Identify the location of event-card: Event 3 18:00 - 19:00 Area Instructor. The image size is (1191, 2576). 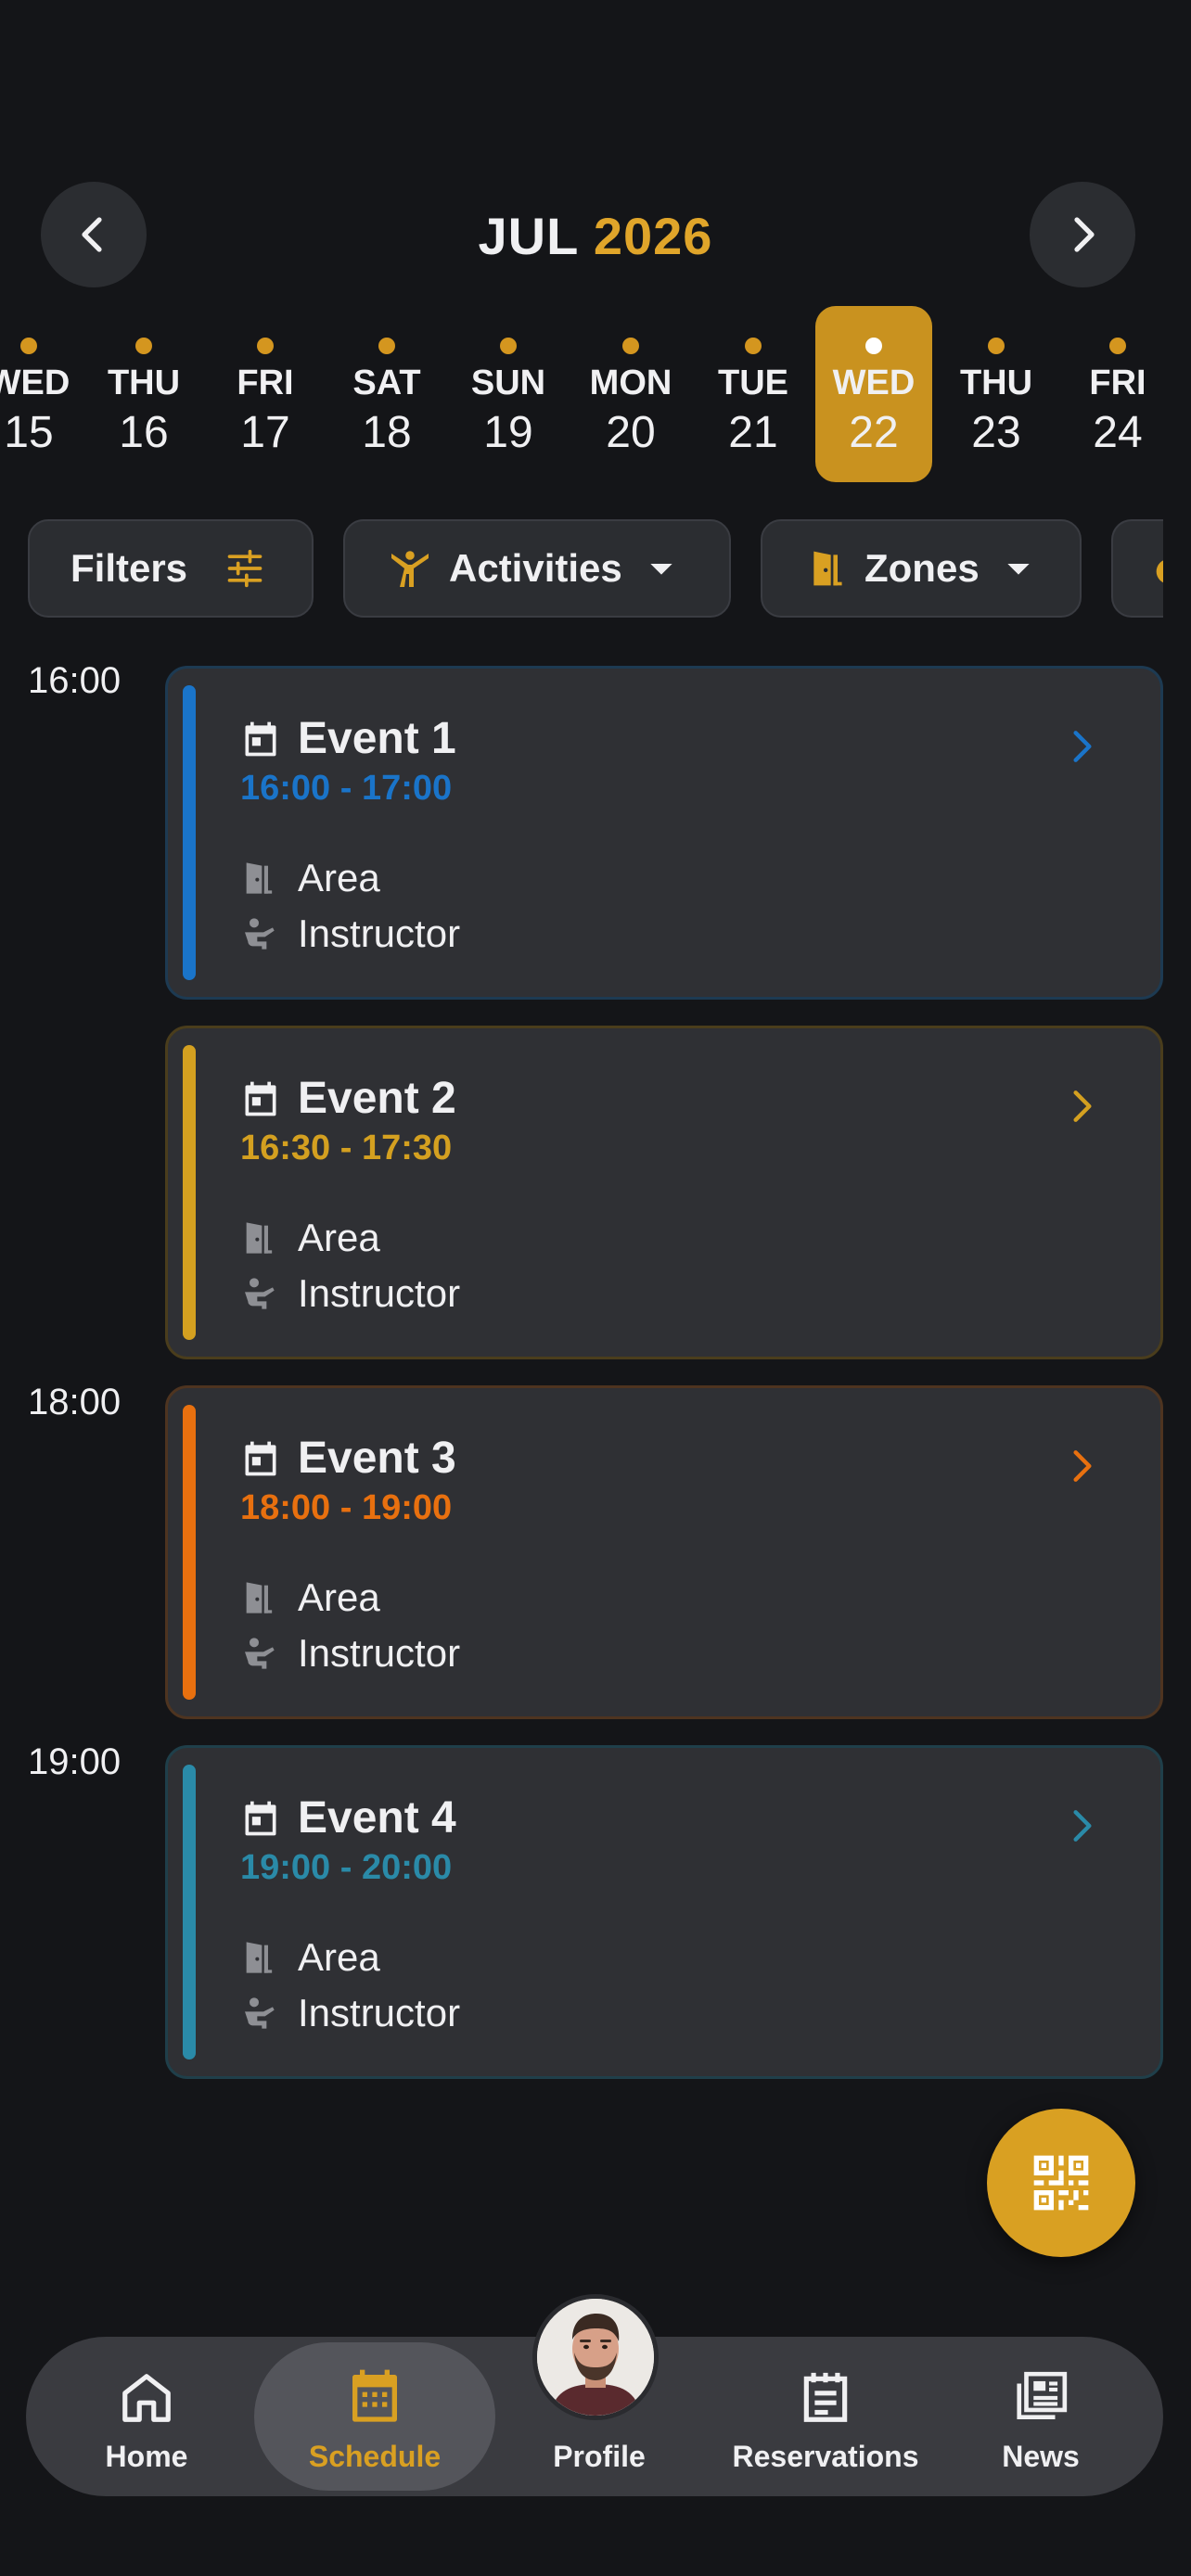
(664, 1552).